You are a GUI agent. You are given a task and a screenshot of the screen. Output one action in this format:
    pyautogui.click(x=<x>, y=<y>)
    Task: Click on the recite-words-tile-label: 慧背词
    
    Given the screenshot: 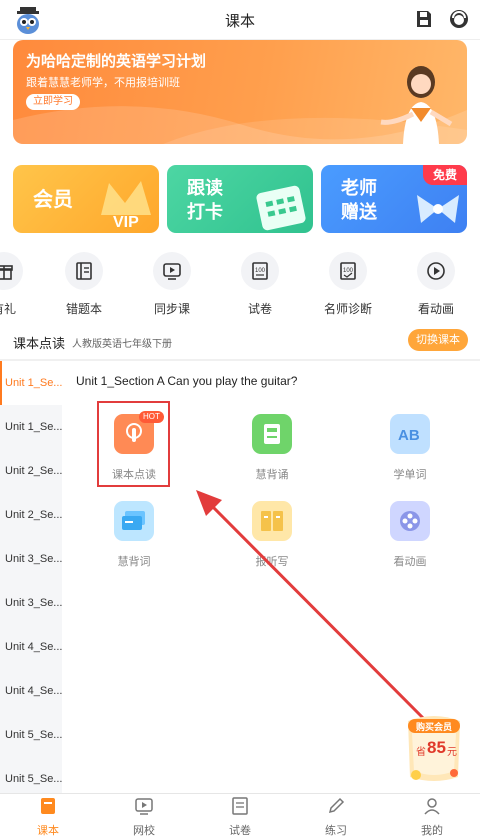 What is the action you would take?
    pyautogui.click(x=134, y=562)
    